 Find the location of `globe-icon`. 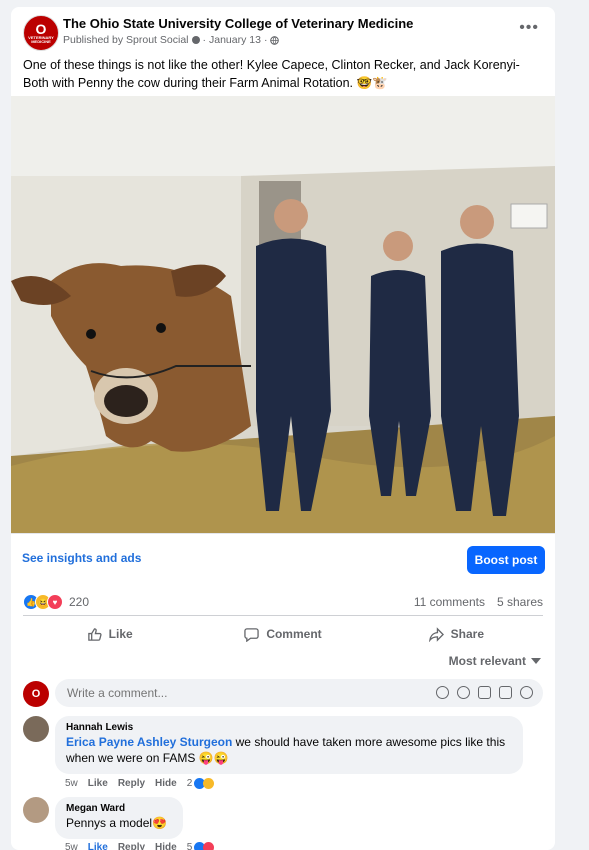

globe-icon is located at coordinates (275, 40).